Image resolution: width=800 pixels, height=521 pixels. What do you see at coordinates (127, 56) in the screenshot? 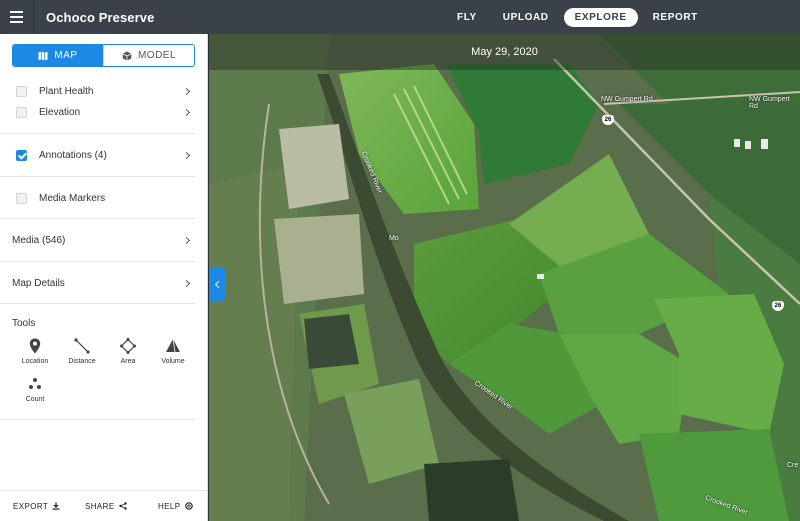
I see `cube-icon` at bounding box center [127, 56].